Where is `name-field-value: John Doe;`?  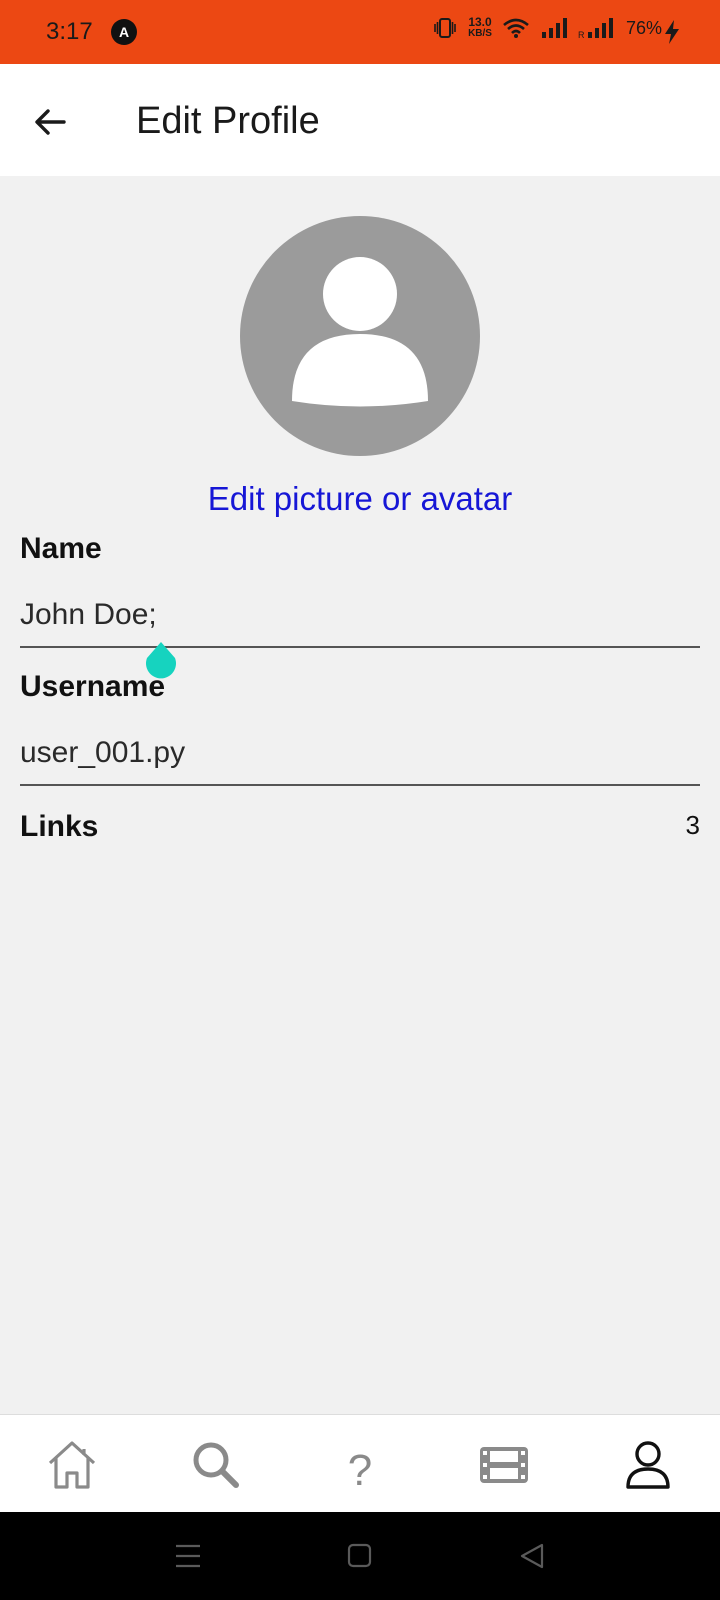
name-field-value: John Doe; is located at coordinates (88, 614).